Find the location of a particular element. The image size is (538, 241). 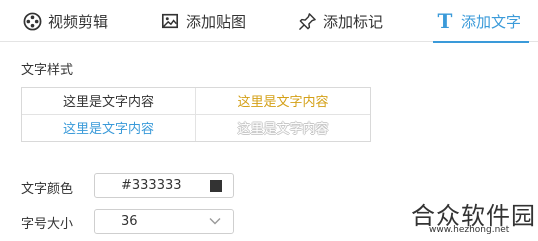

font-size-select: 36 is located at coordinates (164, 221).